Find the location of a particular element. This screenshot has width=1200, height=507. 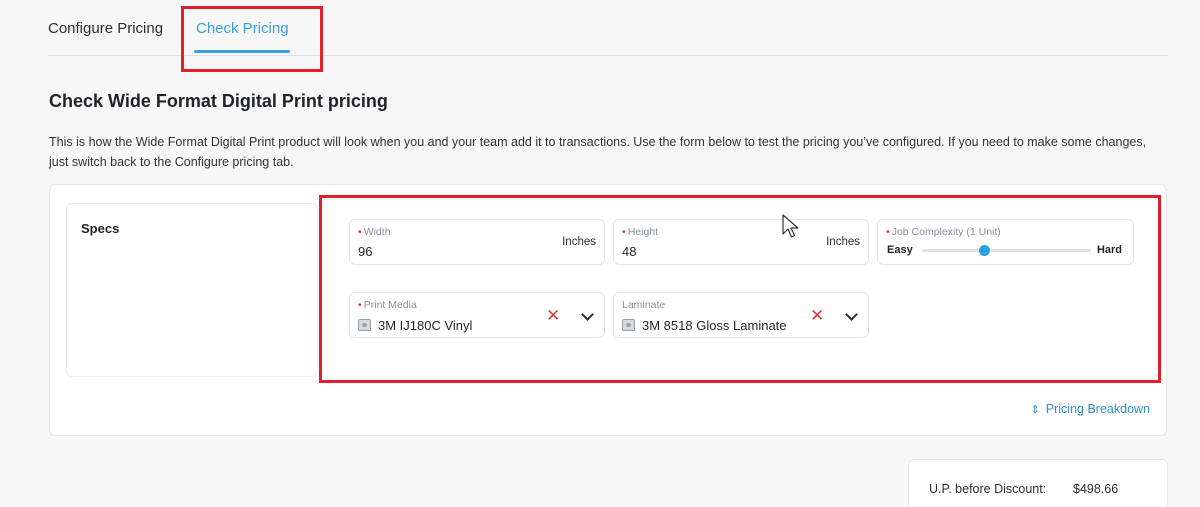

unit-price-label: U.P. before Discount: is located at coordinates (988, 489).